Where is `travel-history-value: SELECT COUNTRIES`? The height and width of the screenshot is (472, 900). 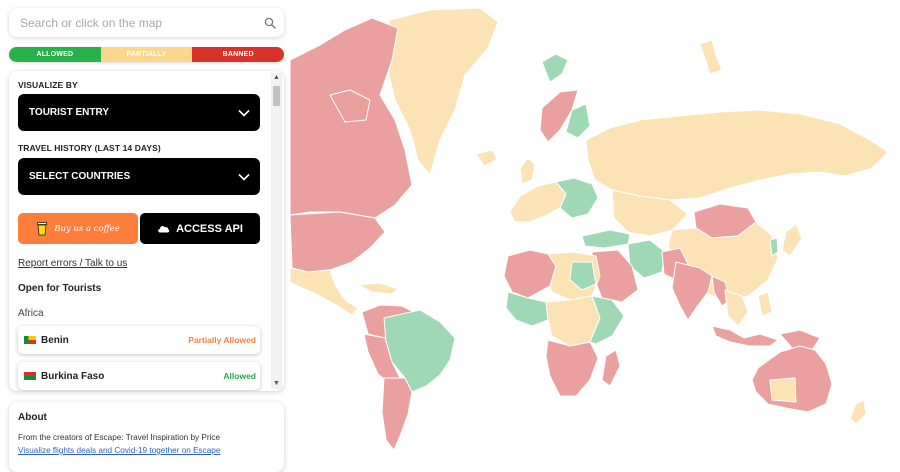
travel-history-value: SELECT COUNTRIES is located at coordinates (80, 176).